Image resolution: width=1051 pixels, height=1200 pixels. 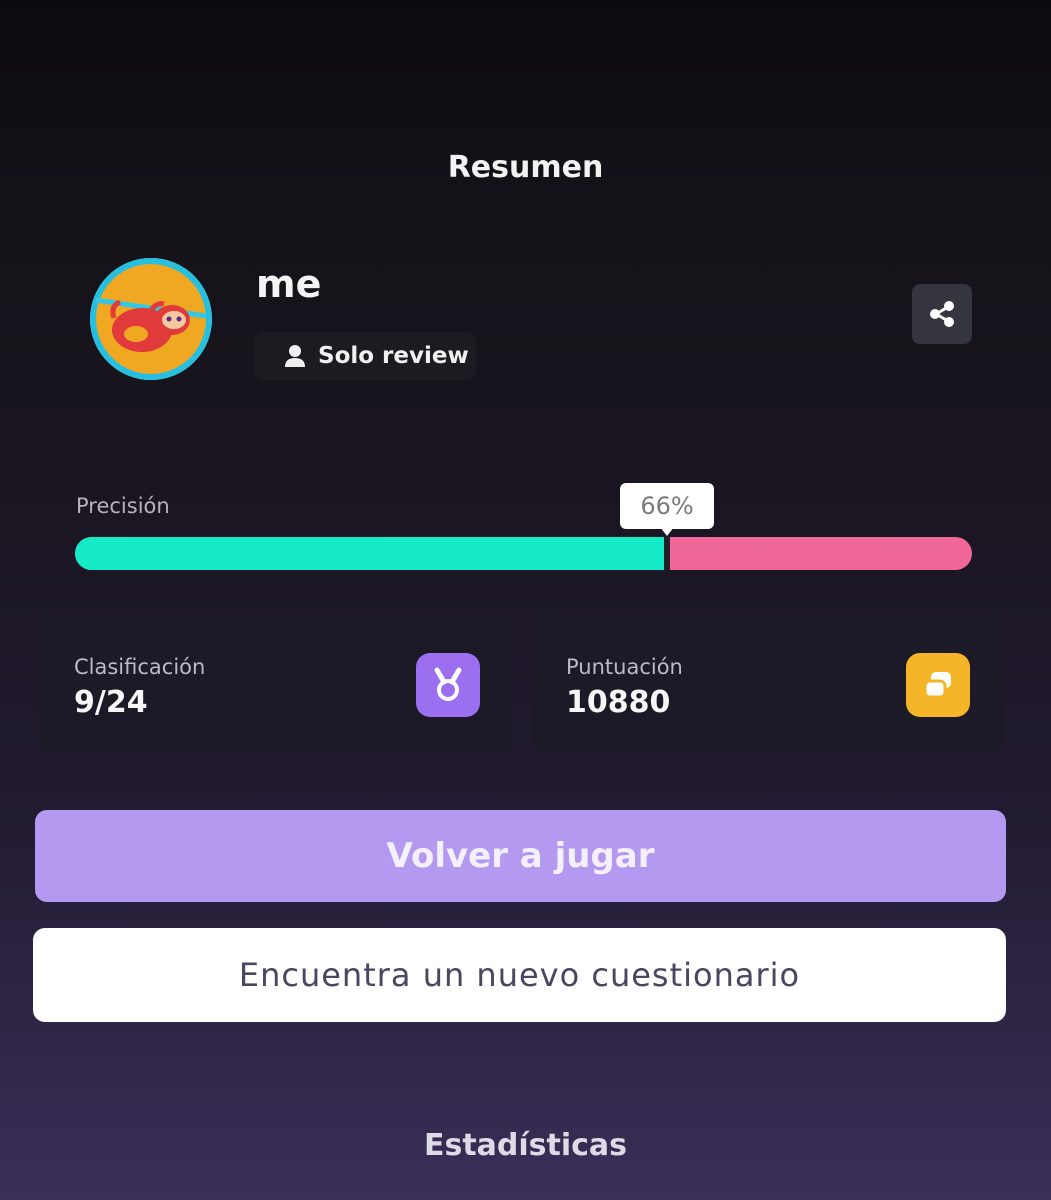 What do you see at coordinates (519, 975) in the screenshot?
I see `find-new-quiz-button: Encuentra un nuevo cuestionario` at bounding box center [519, 975].